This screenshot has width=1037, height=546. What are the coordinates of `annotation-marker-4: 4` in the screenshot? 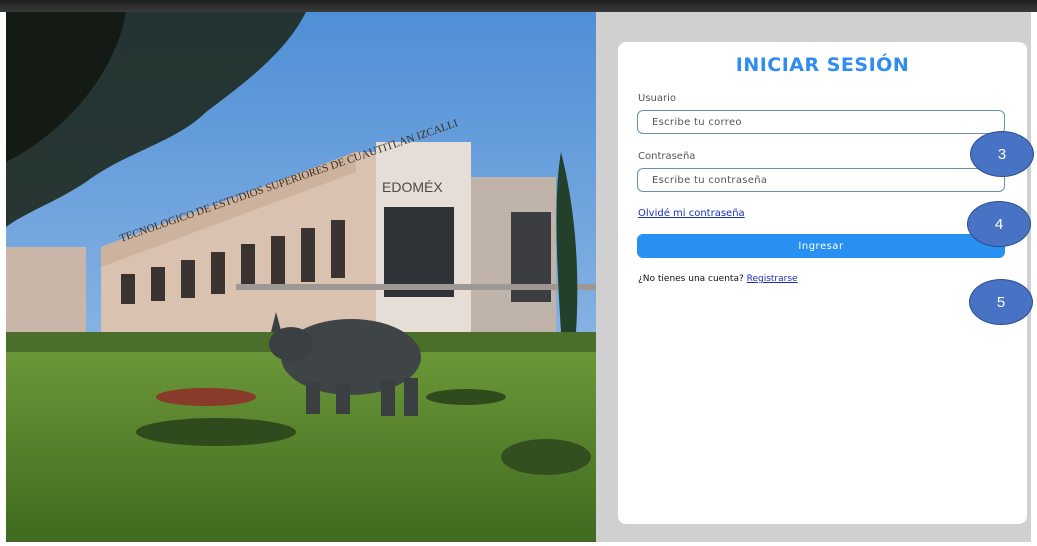 It's located at (999, 224).